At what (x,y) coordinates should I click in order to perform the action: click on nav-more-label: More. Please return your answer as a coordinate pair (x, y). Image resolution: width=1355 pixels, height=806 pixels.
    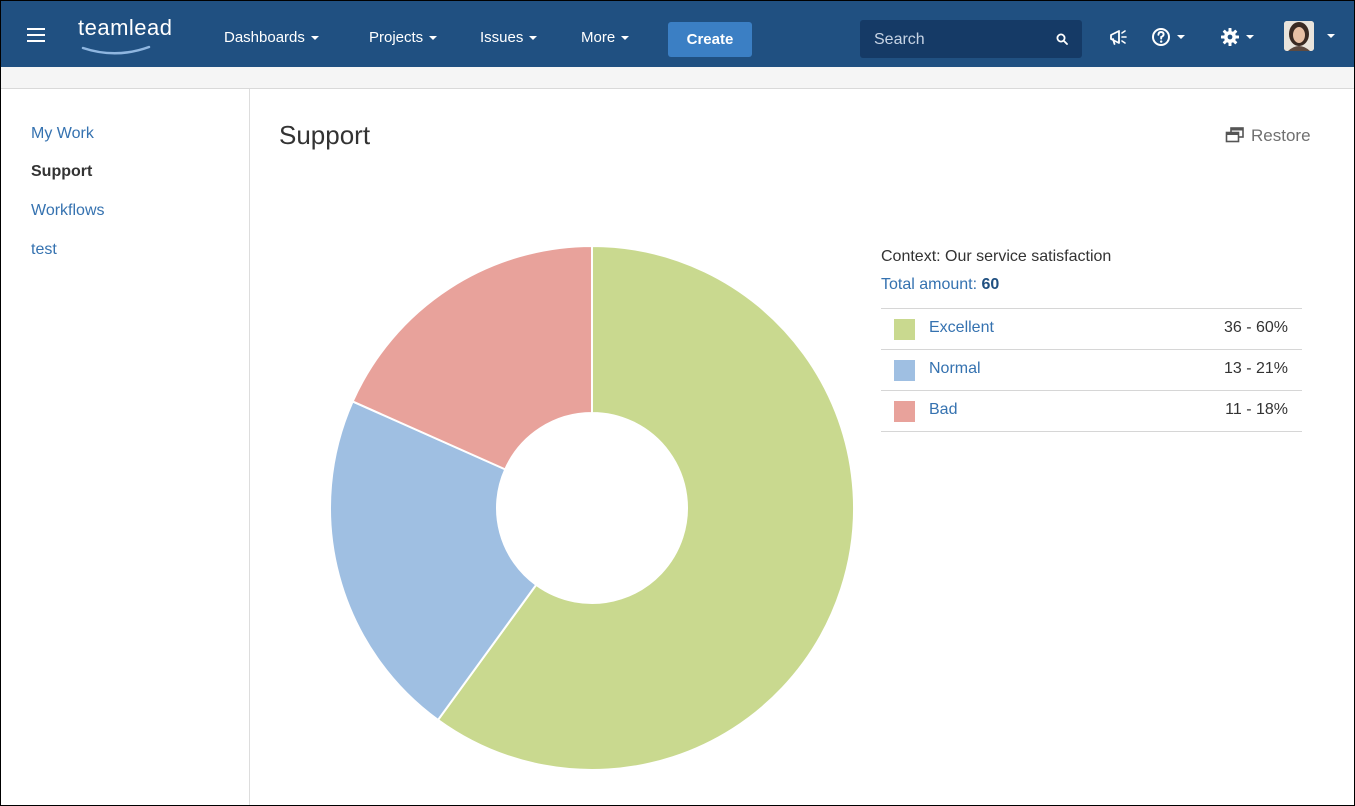
    Looking at the image, I should click on (598, 37).